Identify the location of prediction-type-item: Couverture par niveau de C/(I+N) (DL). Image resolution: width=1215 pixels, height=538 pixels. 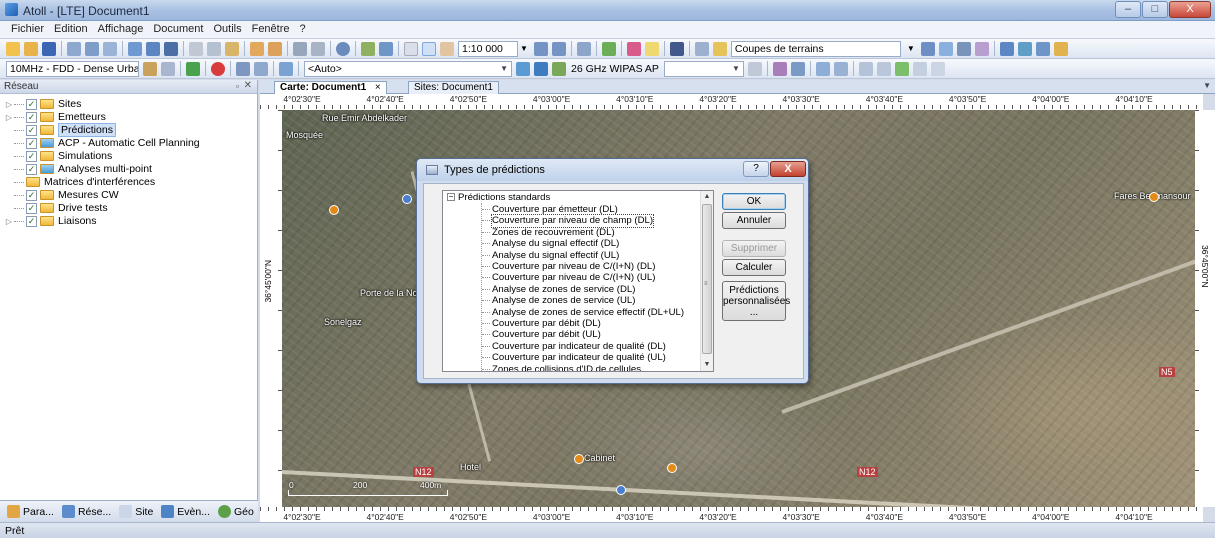
(568, 266).